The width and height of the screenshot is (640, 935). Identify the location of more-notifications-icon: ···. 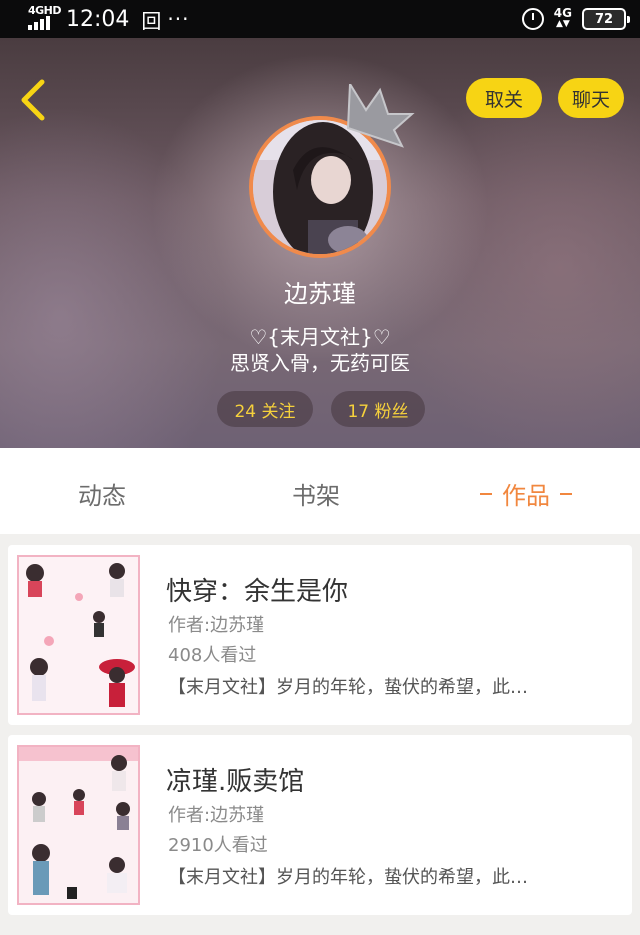
(178, 19).